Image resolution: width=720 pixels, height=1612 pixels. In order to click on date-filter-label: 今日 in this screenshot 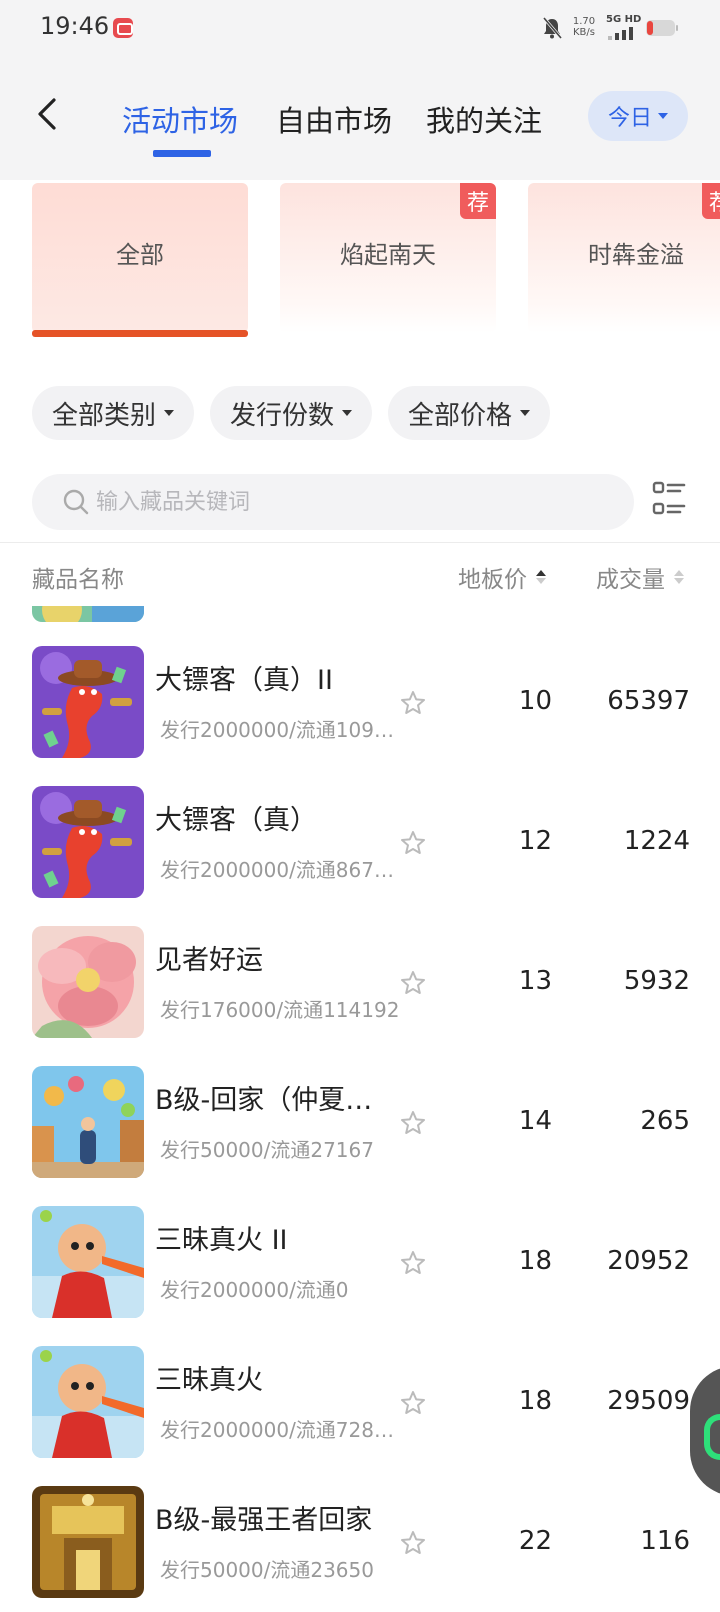, I will do `click(629, 118)`.